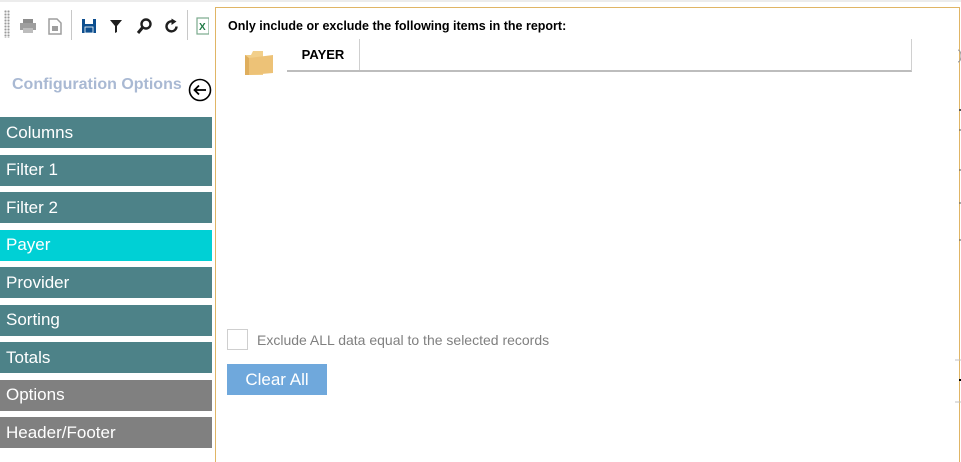 This screenshot has width=961, height=462. What do you see at coordinates (106, 282) in the screenshot?
I see `menu-item-provider: Provider` at bounding box center [106, 282].